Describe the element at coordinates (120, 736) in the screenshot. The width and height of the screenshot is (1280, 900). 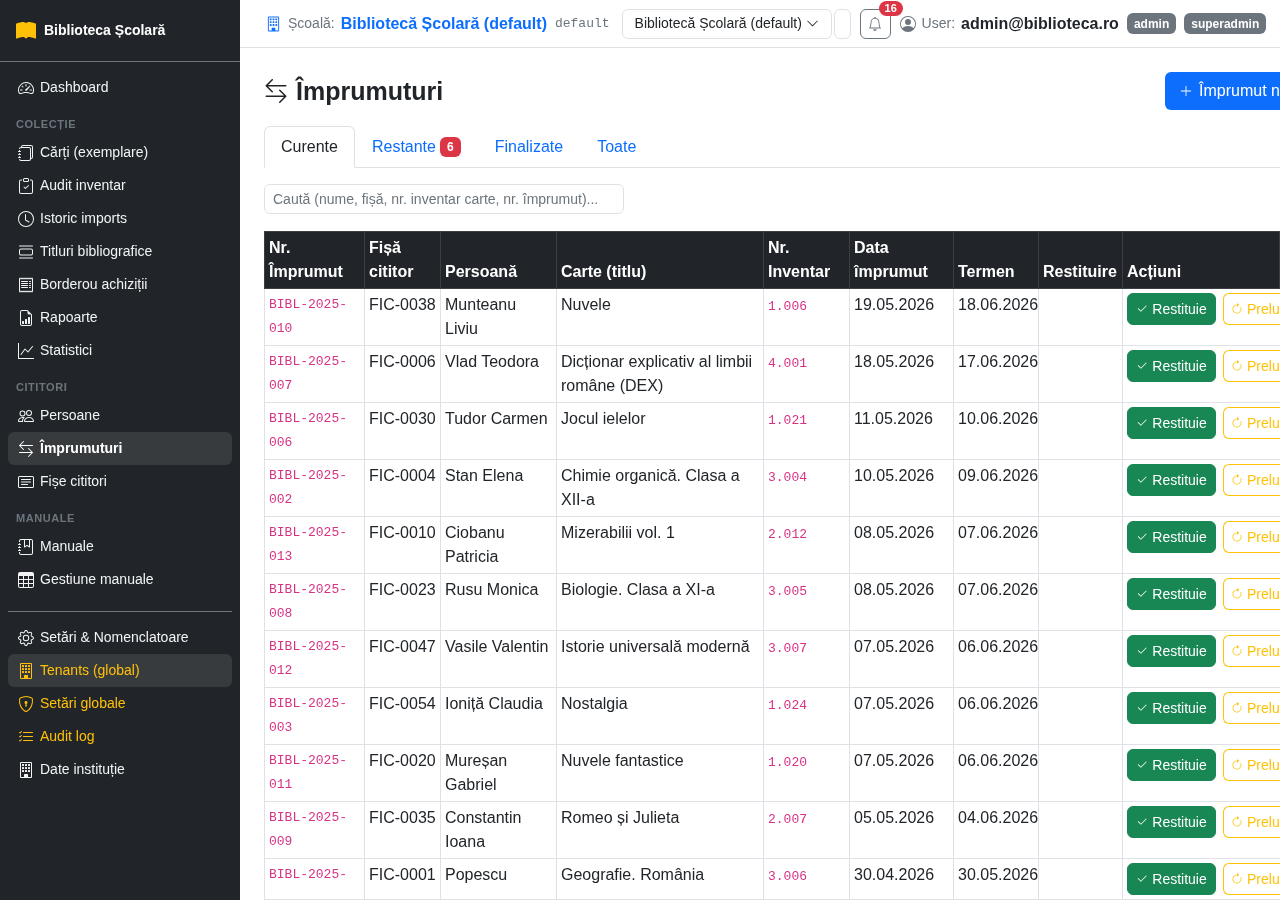
I see `sidebar-item: Audit log` at that location.